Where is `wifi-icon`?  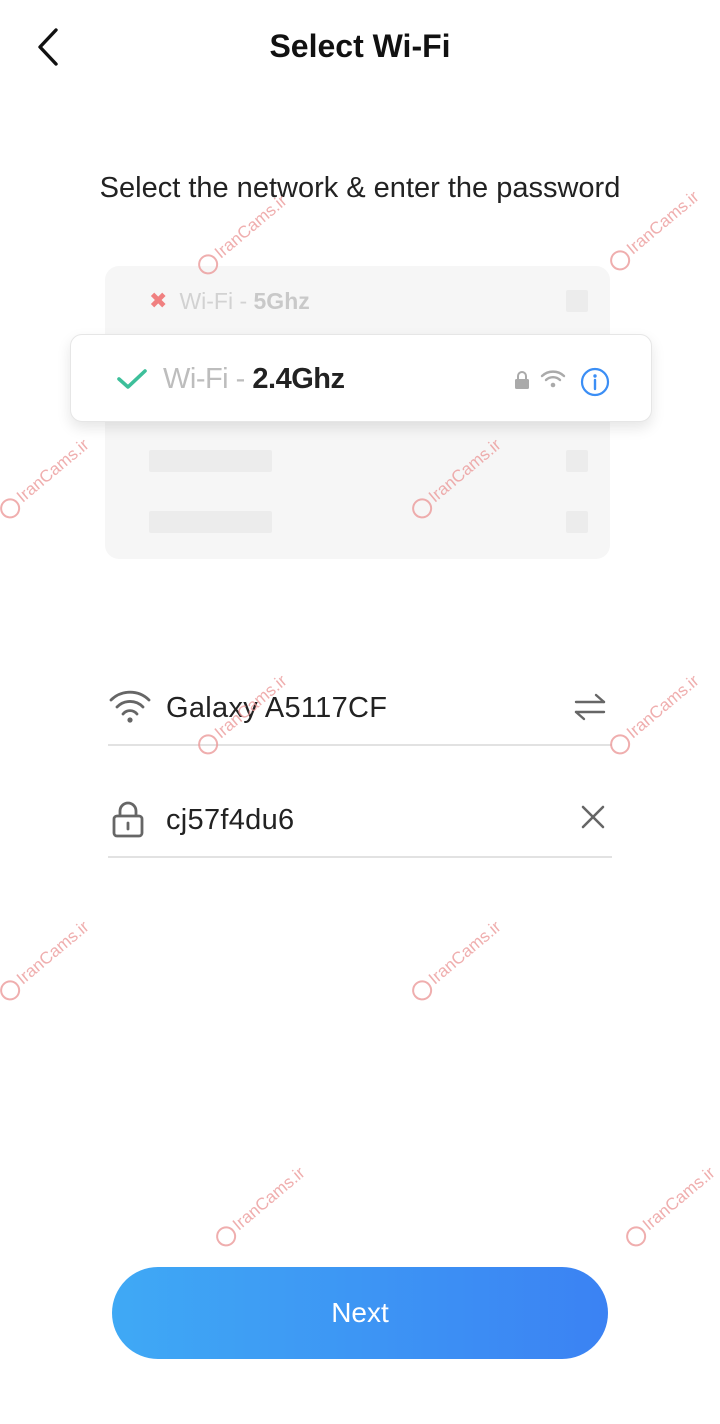
wifi-icon is located at coordinates (130, 706).